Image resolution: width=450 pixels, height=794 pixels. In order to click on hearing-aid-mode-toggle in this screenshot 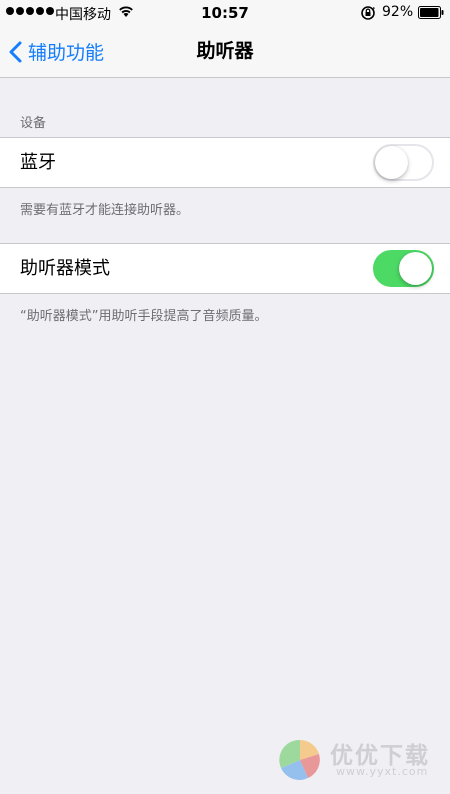, I will do `click(403, 268)`.